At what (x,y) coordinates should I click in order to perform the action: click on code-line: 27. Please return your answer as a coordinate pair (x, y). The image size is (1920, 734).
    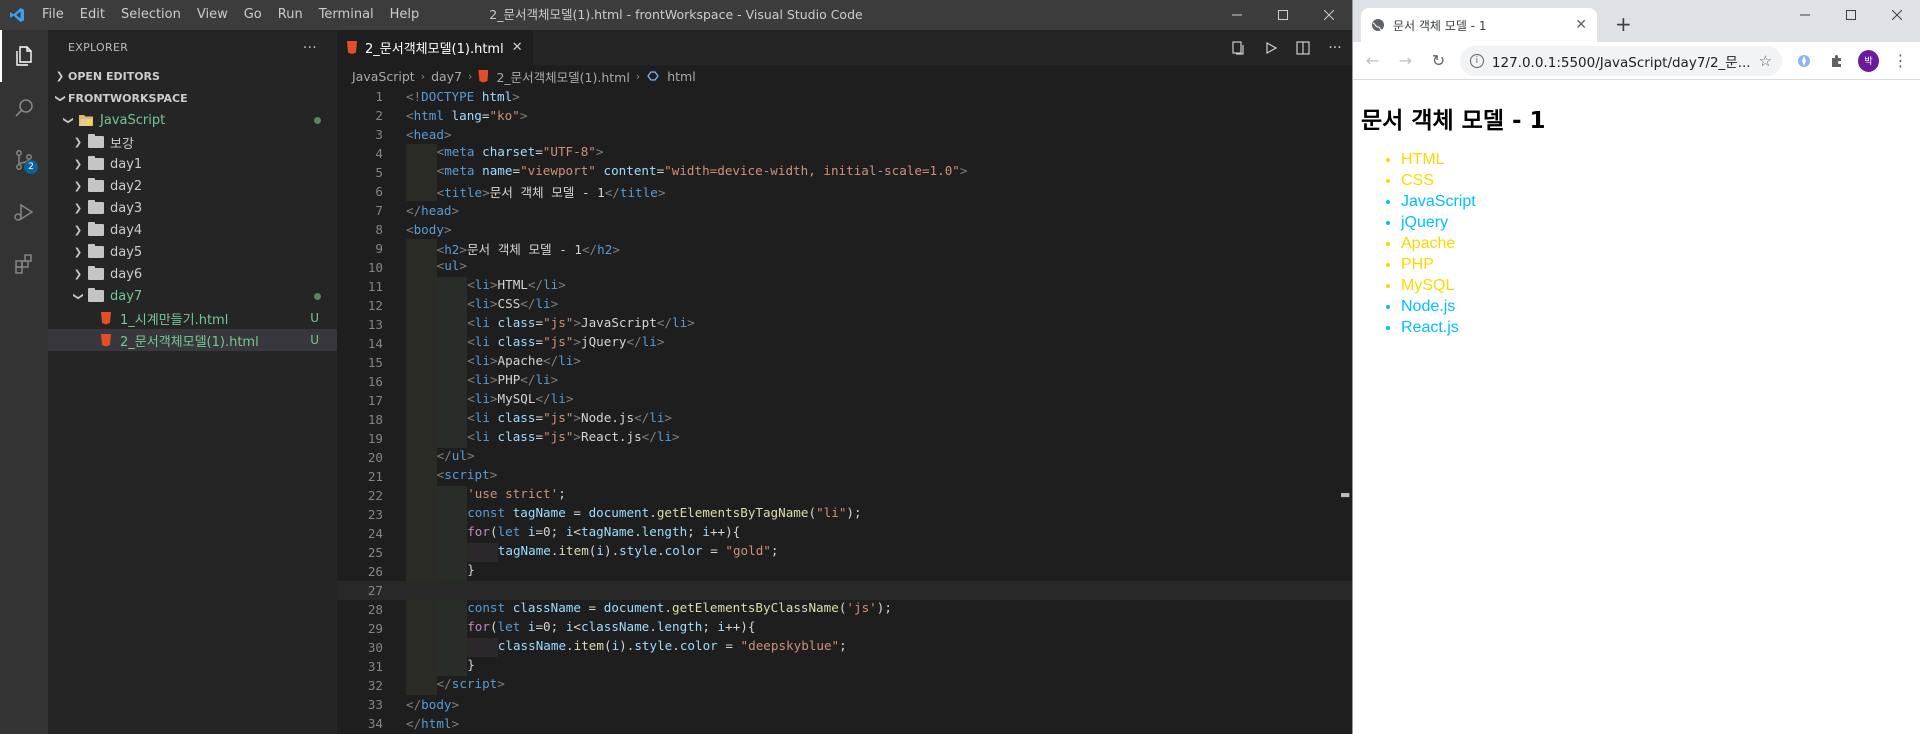
    Looking at the image, I should click on (844, 590).